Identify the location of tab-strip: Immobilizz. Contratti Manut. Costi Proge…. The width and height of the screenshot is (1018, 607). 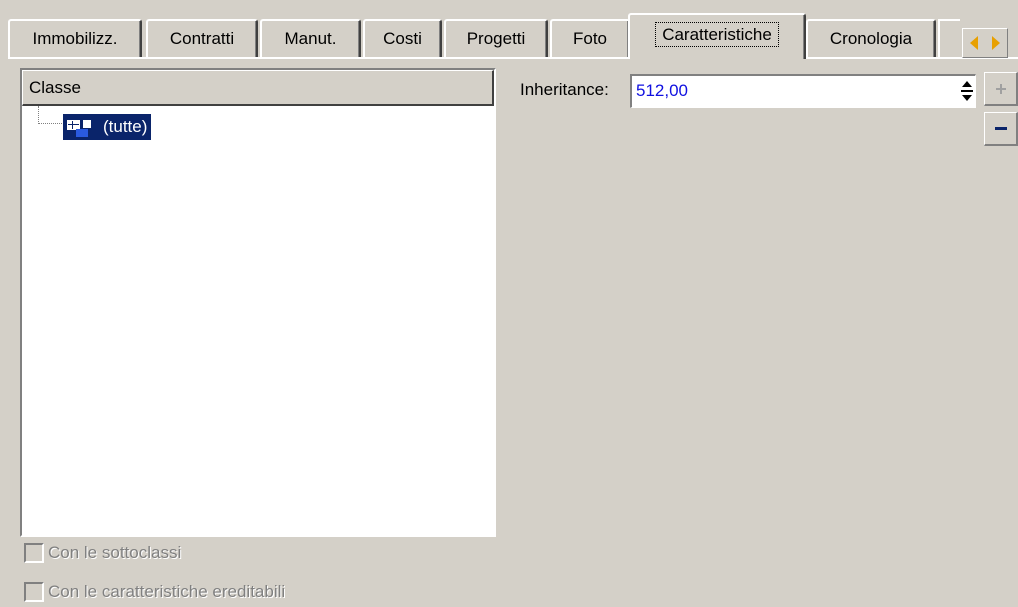
(513, 34).